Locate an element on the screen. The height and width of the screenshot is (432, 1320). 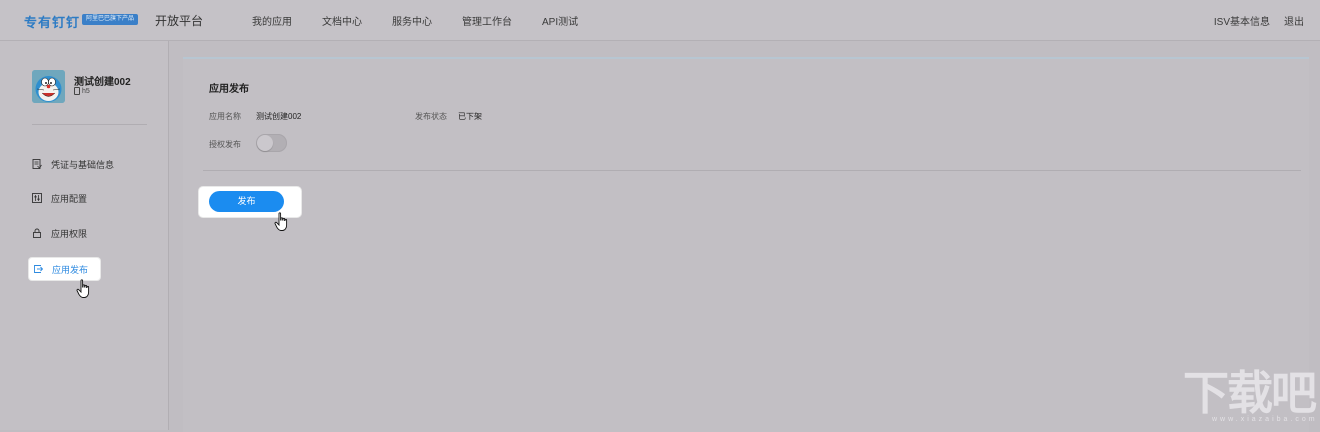
content-divider is located at coordinates (752, 170).